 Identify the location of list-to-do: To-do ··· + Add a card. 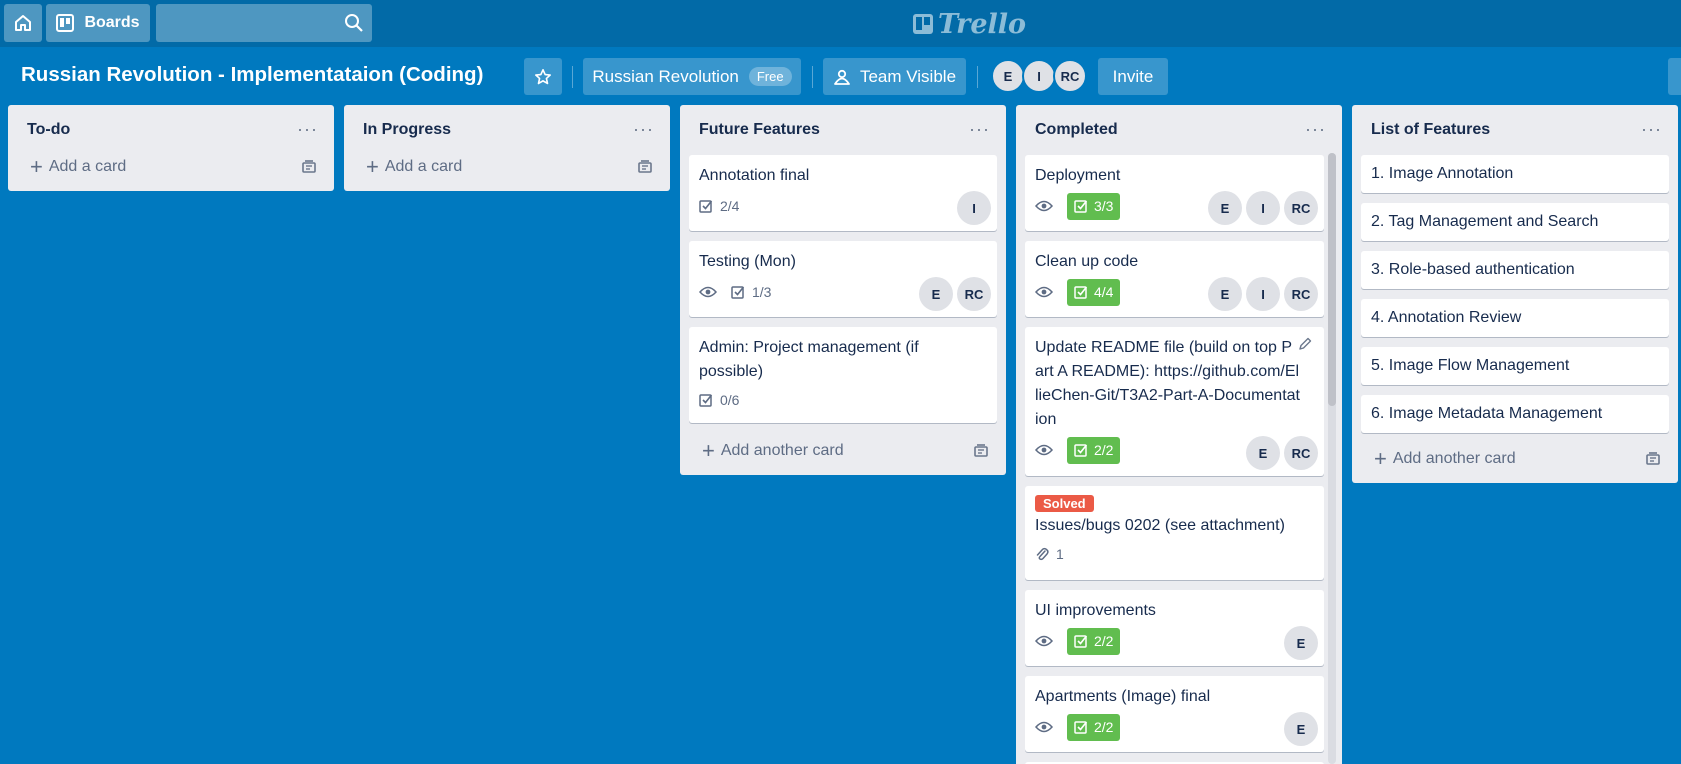
(171, 148).